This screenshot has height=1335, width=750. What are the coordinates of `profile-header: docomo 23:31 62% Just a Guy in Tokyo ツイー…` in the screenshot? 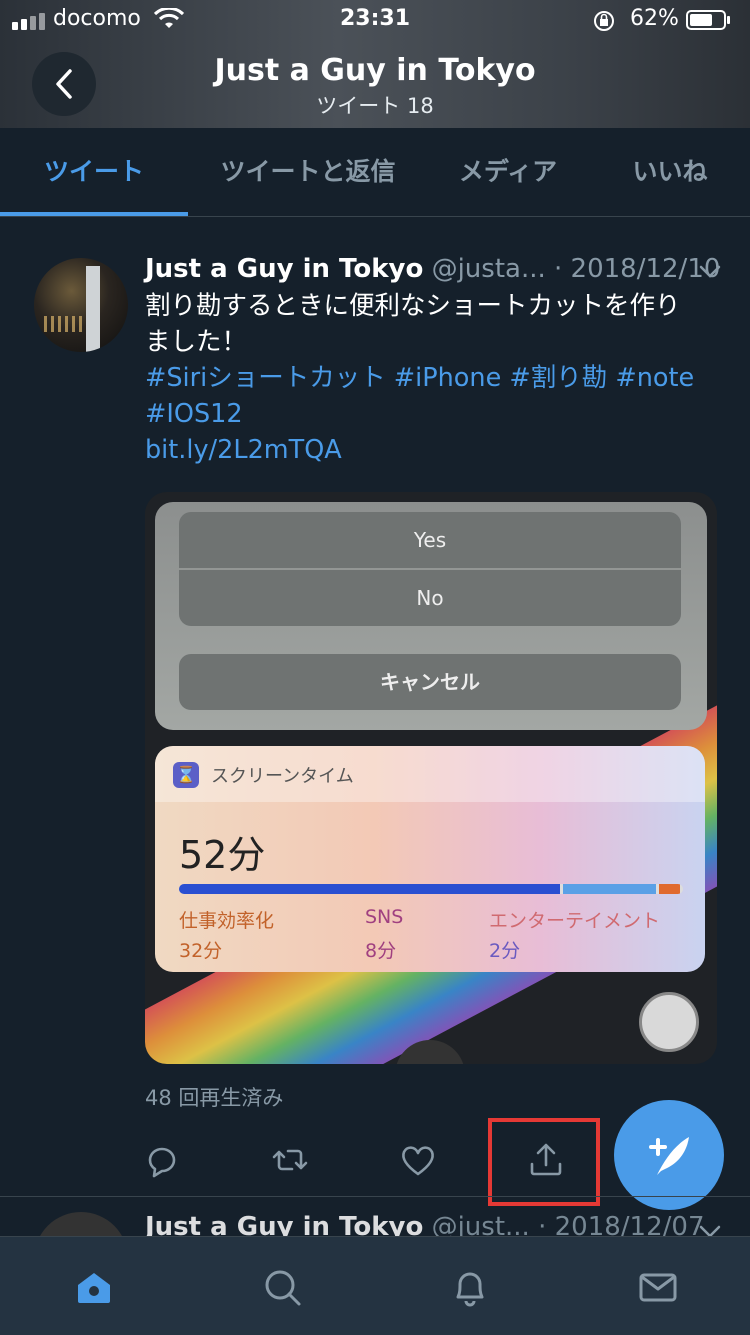 It's located at (375, 64).